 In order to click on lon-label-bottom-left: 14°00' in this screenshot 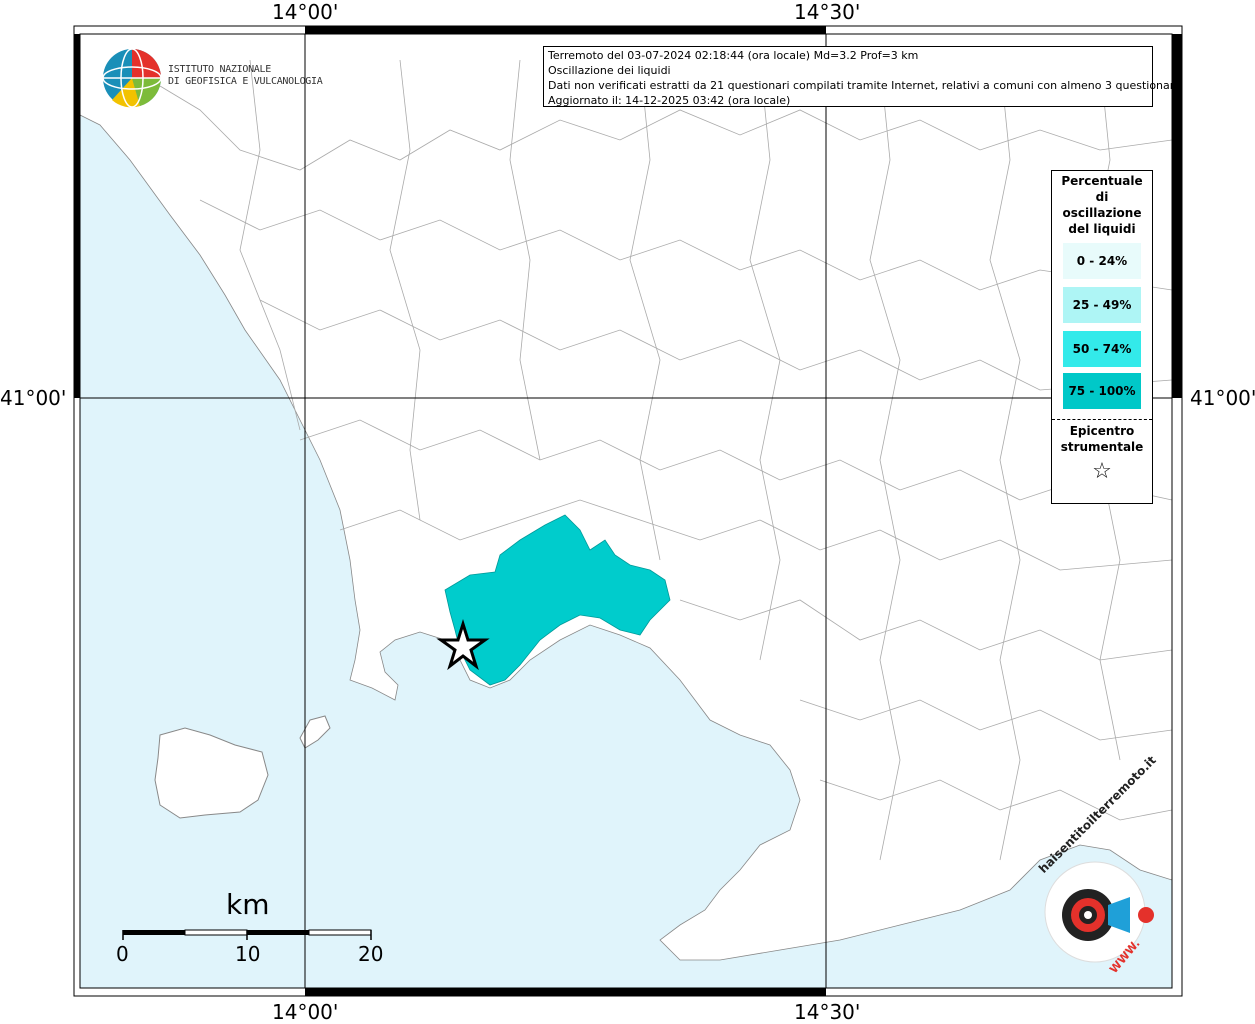, I will do `click(305, 1012)`.